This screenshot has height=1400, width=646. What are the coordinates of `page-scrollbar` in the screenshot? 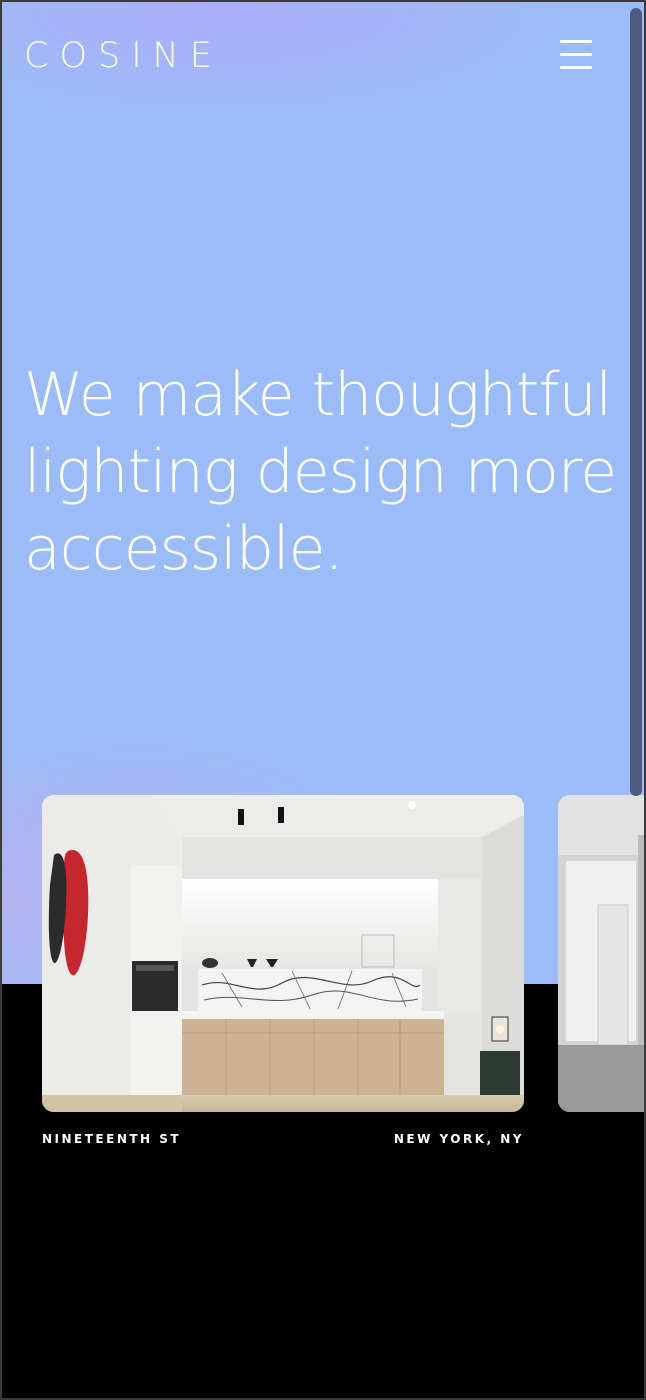 It's located at (636, 702).